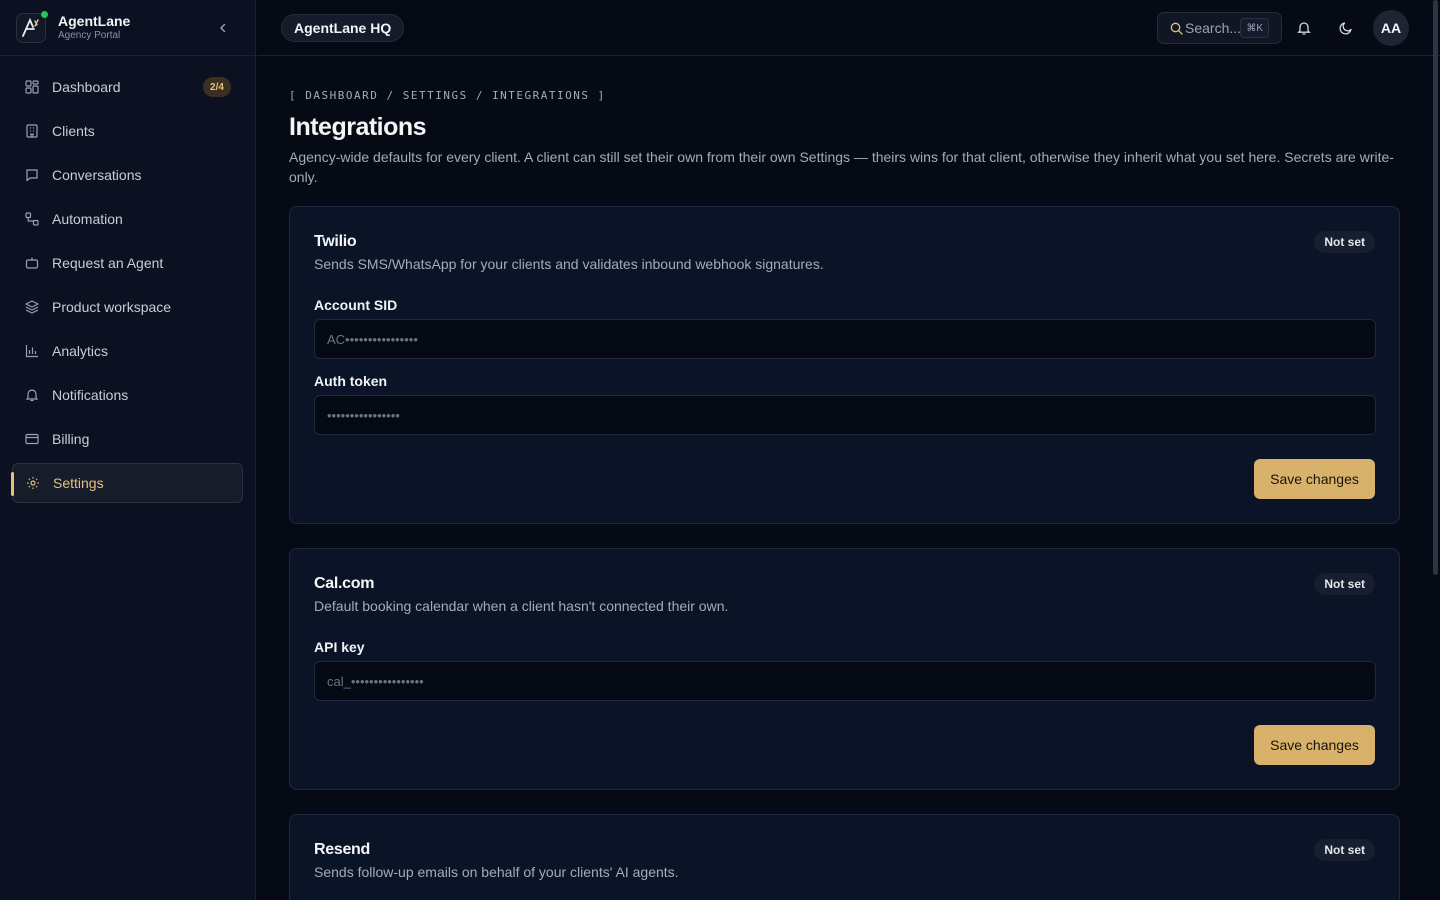 This screenshot has width=1440, height=900. Describe the element at coordinates (94, 20) in the screenshot. I see `brand-name: AgentLane` at that location.